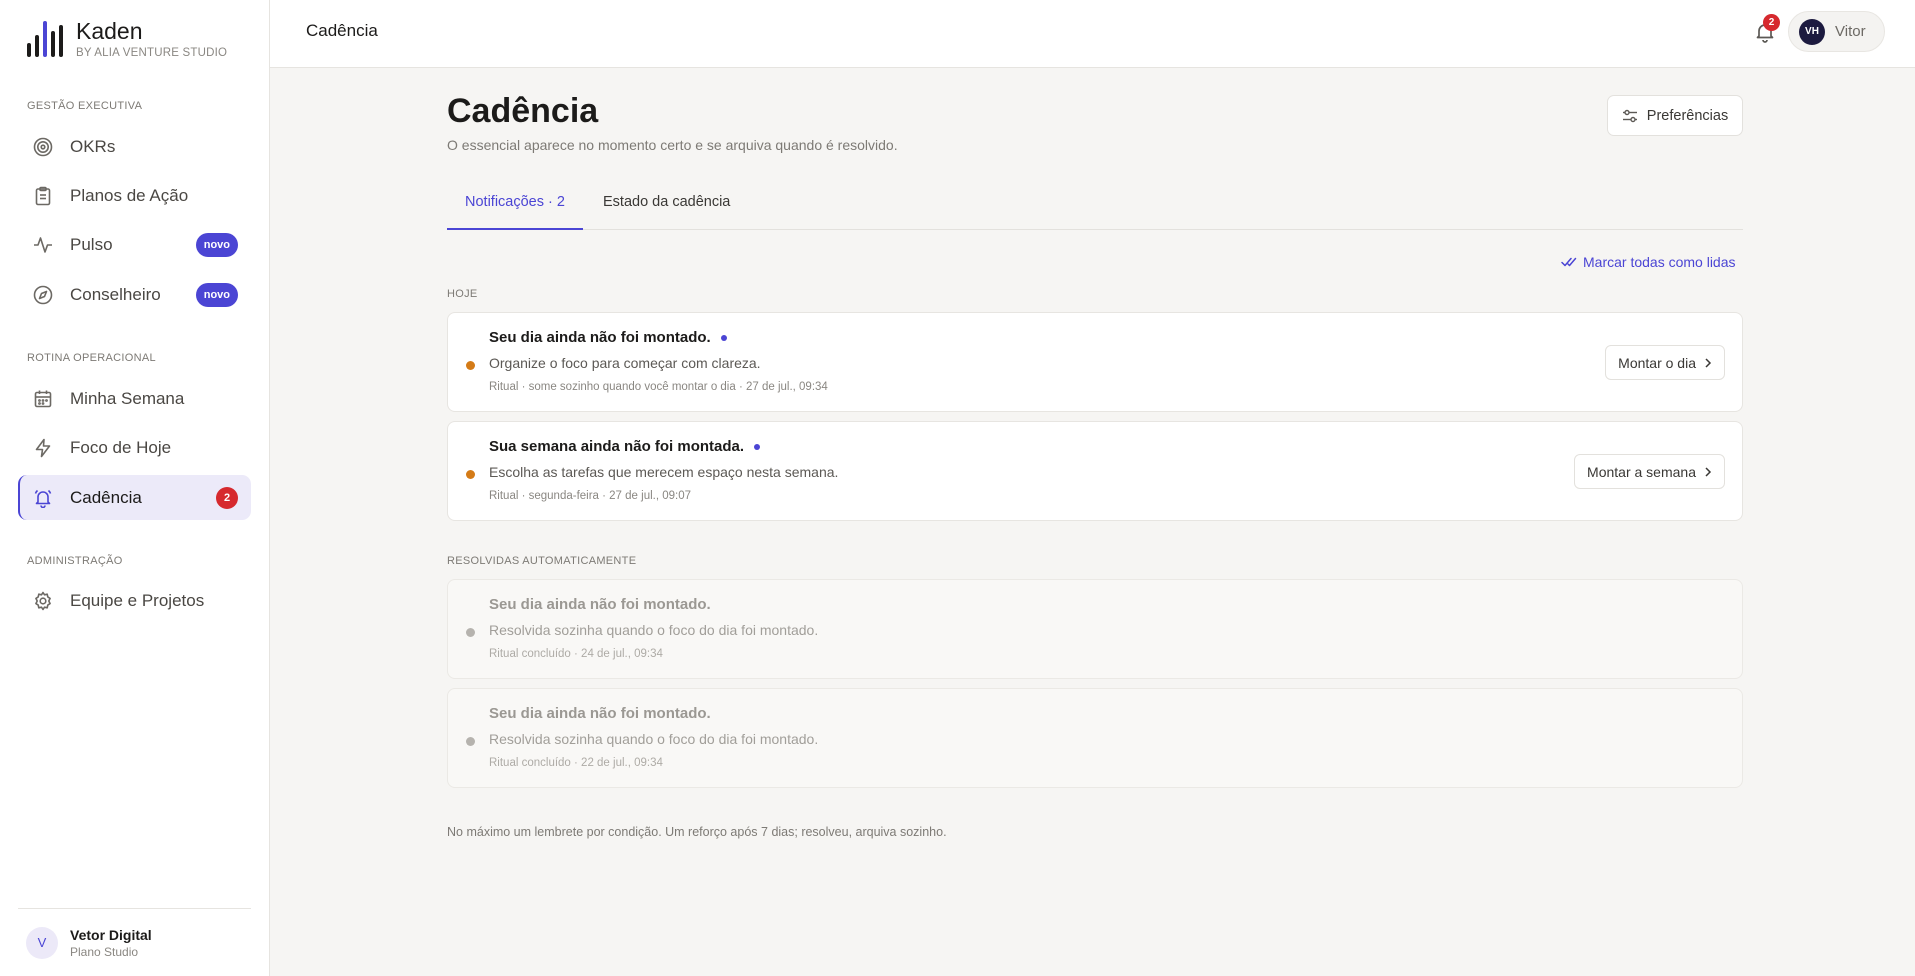 The height and width of the screenshot is (976, 1915). Describe the element at coordinates (43, 196) in the screenshot. I see `clipboard-icon` at that location.